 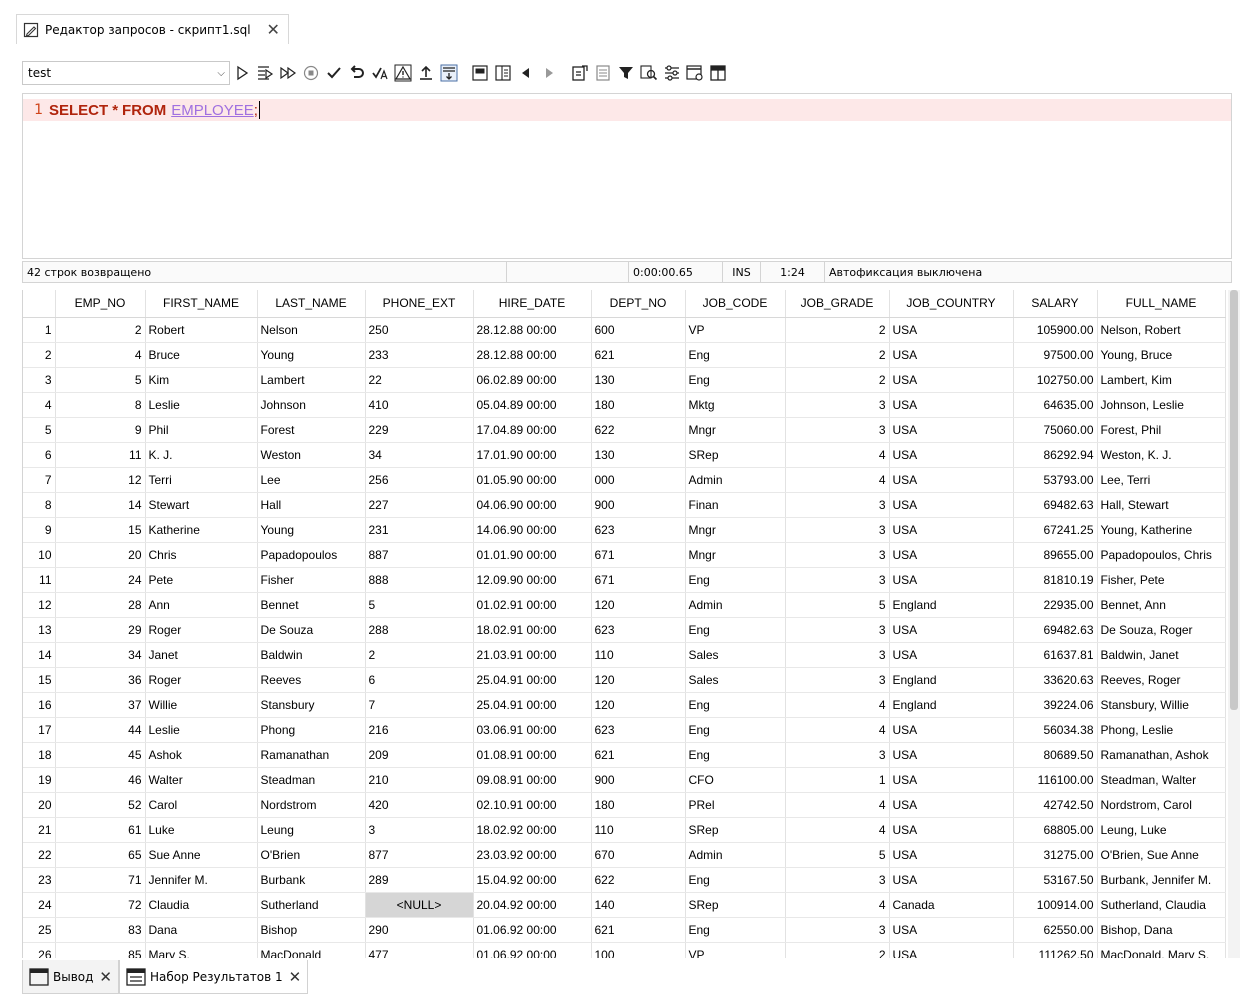 I want to click on close-icon: ✕, so click(x=295, y=977).